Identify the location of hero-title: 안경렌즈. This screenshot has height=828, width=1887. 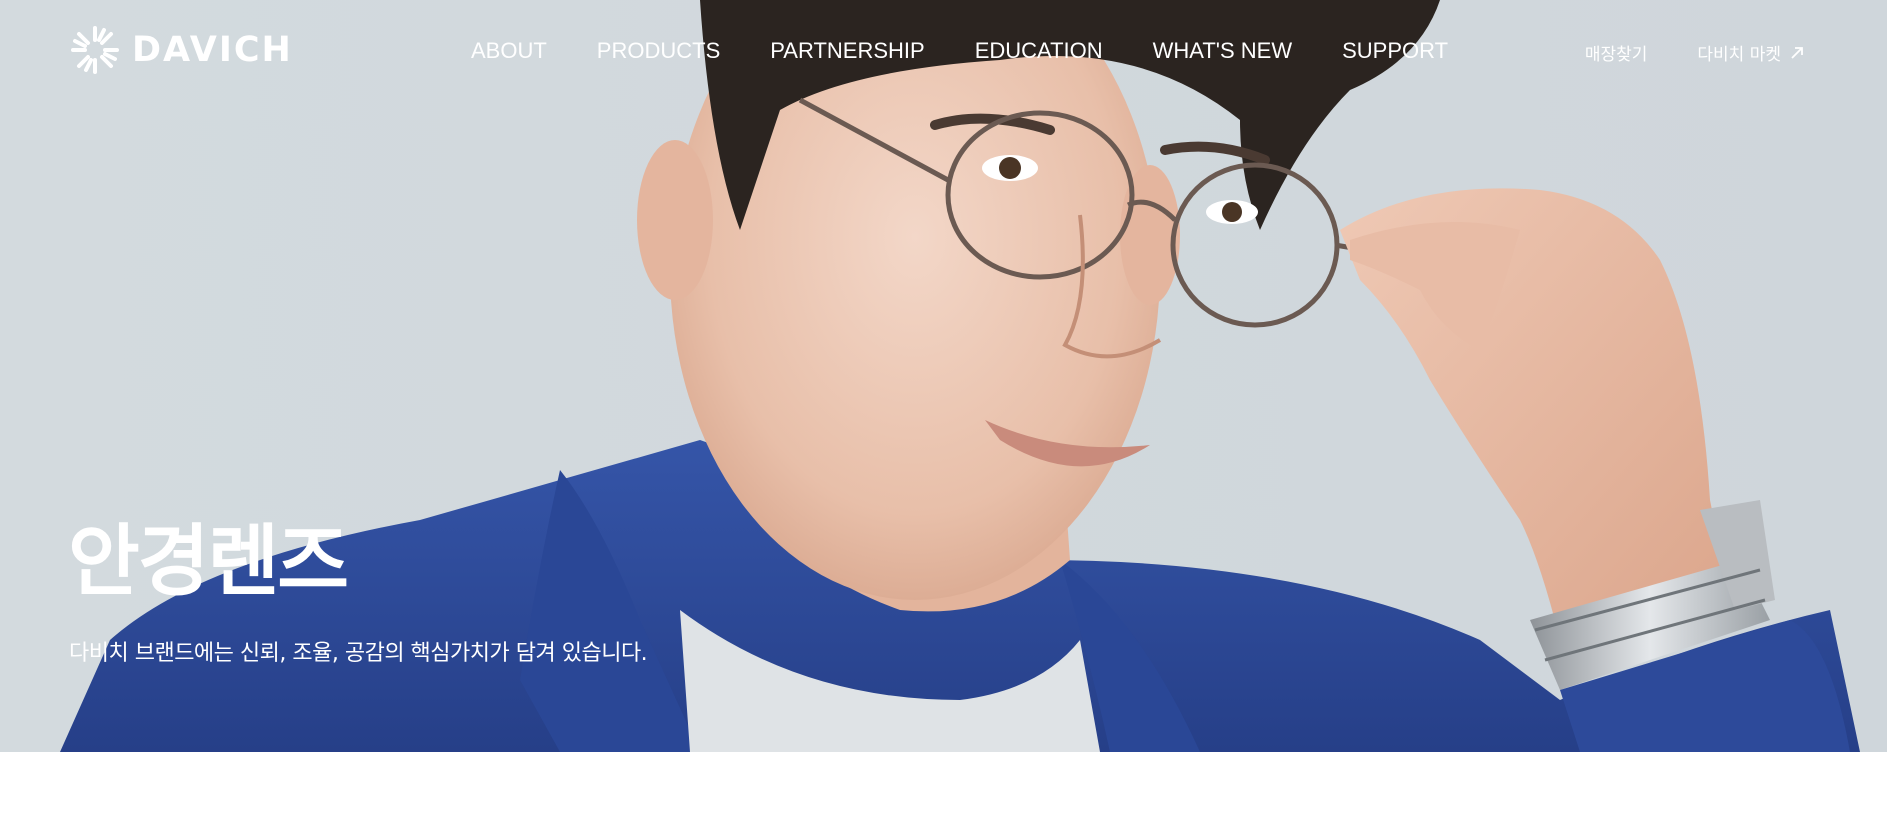
(208, 562).